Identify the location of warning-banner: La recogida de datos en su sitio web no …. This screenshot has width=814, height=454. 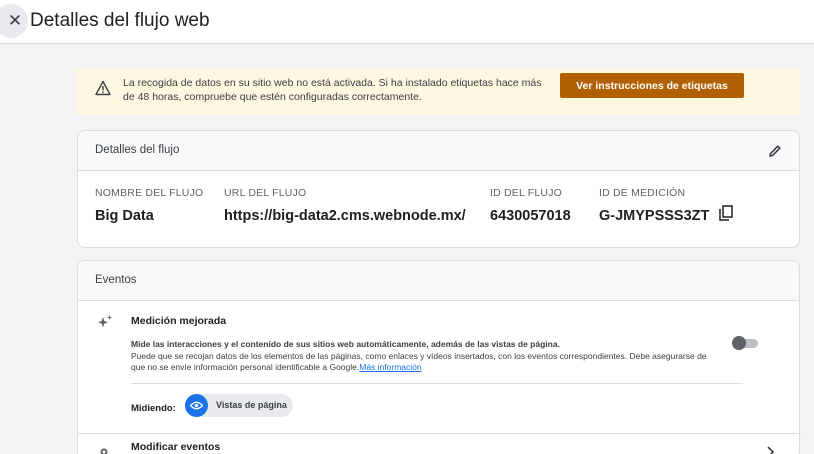
(438, 91).